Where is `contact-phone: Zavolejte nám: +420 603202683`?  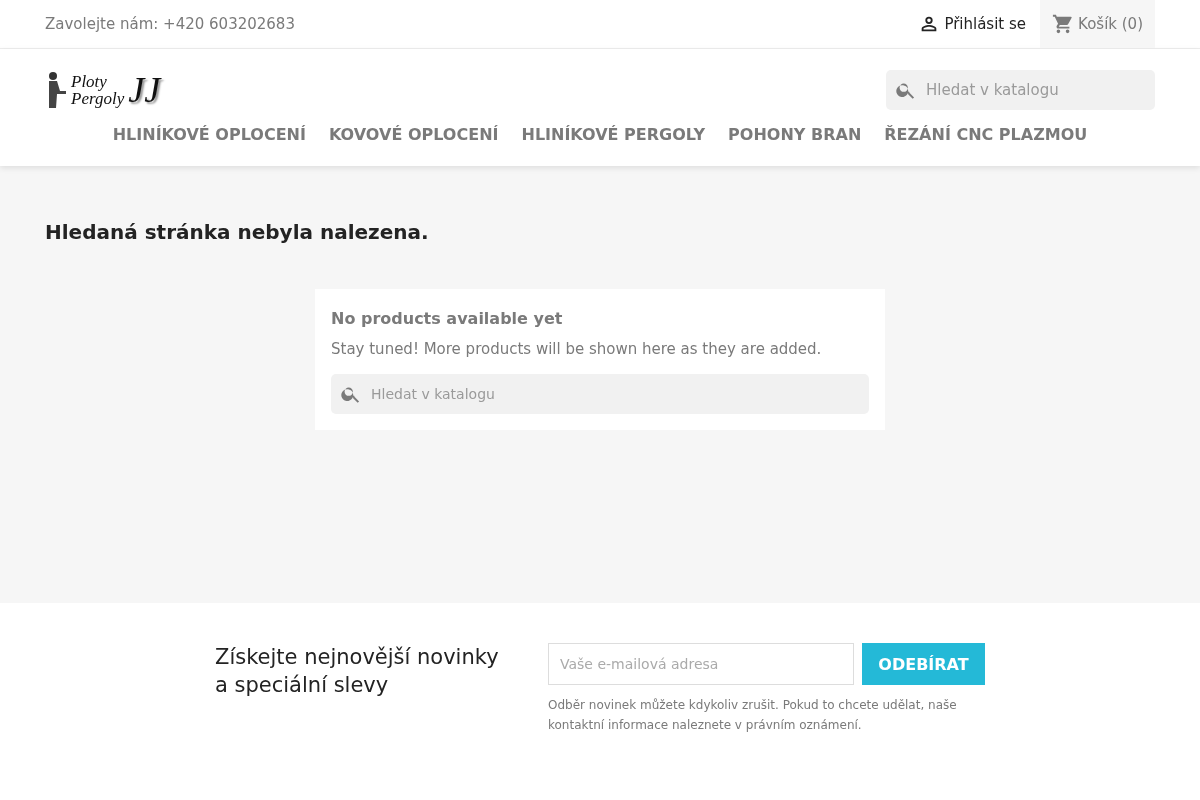 contact-phone: Zavolejte nám: +420 603202683 is located at coordinates (170, 24).